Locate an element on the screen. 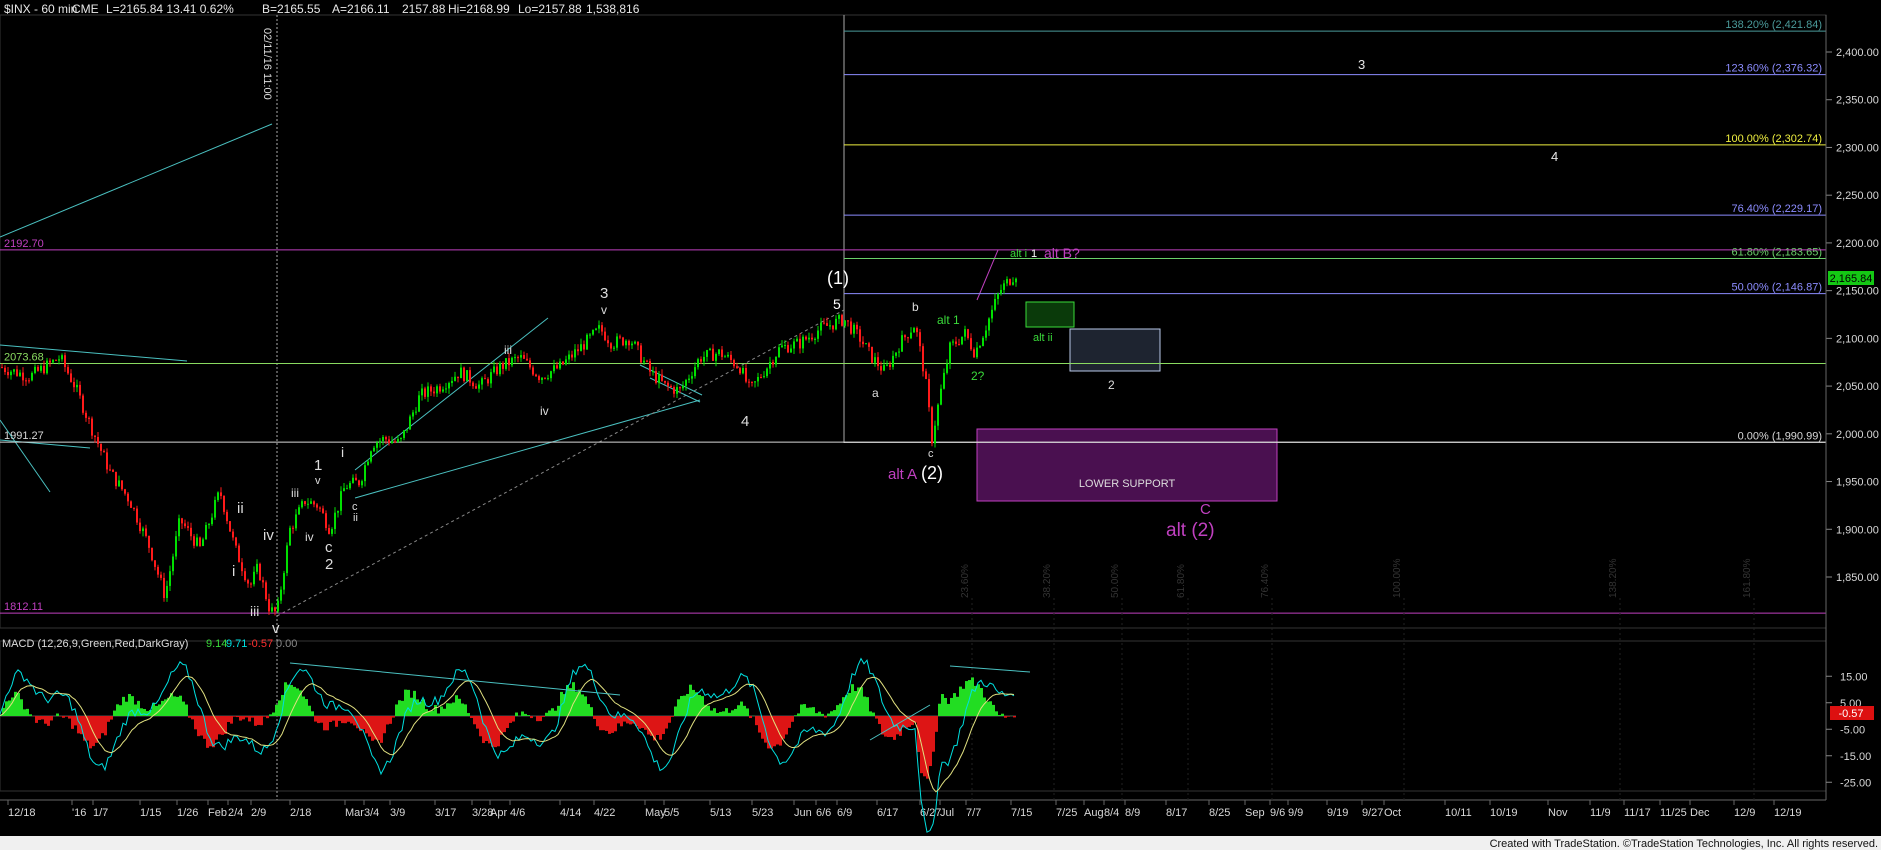 The height and width of the screenshot is (850, 1881). time-fib-label: 38.20% is located at coordinates (1047, 581).